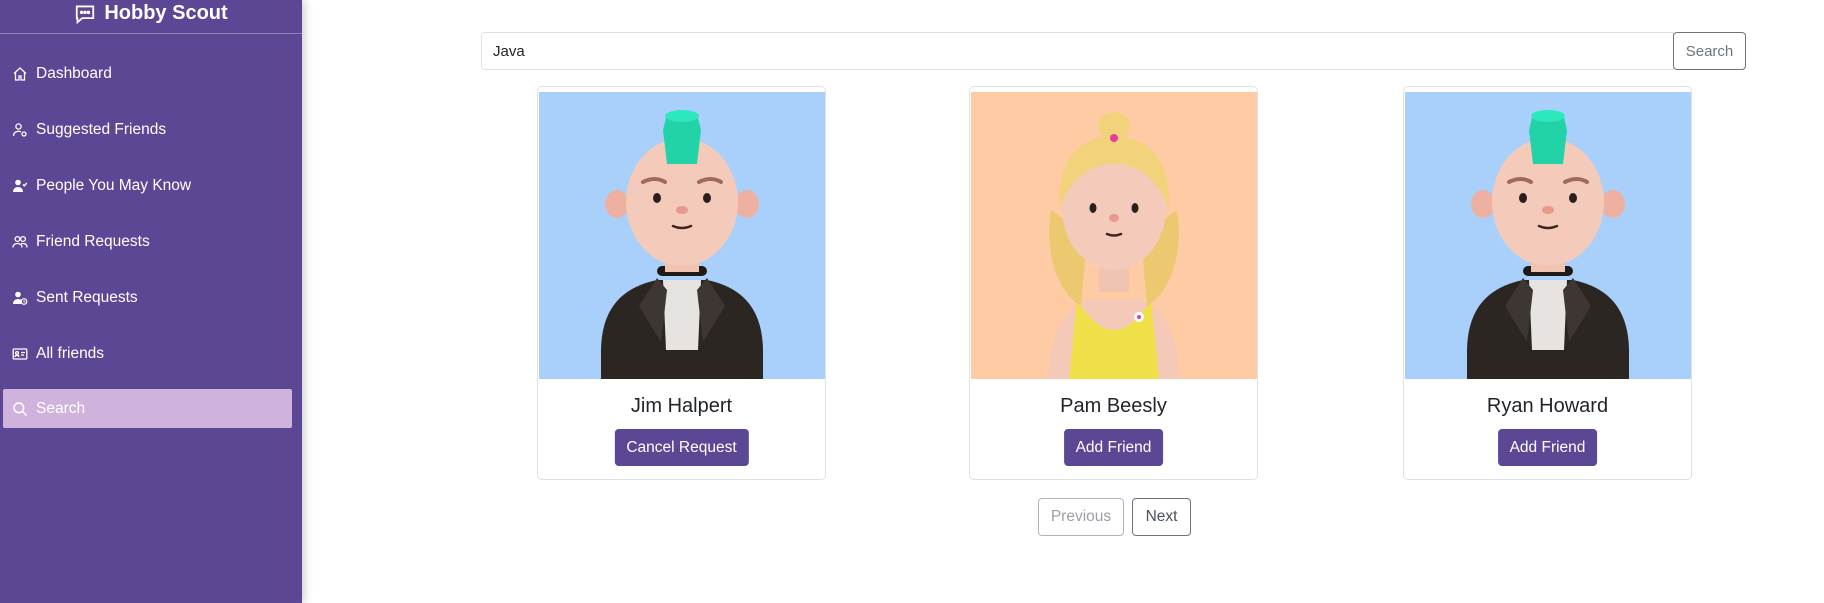 This screenshot has width=1824, height=603. I want to click on result-card: Pam Beesly Add Friend, so click(1113, 283).